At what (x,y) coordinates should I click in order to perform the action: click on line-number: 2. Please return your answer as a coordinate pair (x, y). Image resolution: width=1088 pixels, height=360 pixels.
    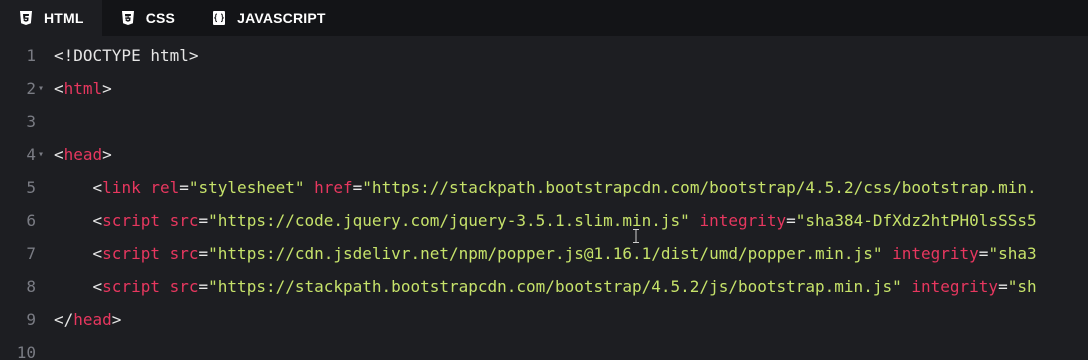
    Looking at the image, I should click on (31, 88).